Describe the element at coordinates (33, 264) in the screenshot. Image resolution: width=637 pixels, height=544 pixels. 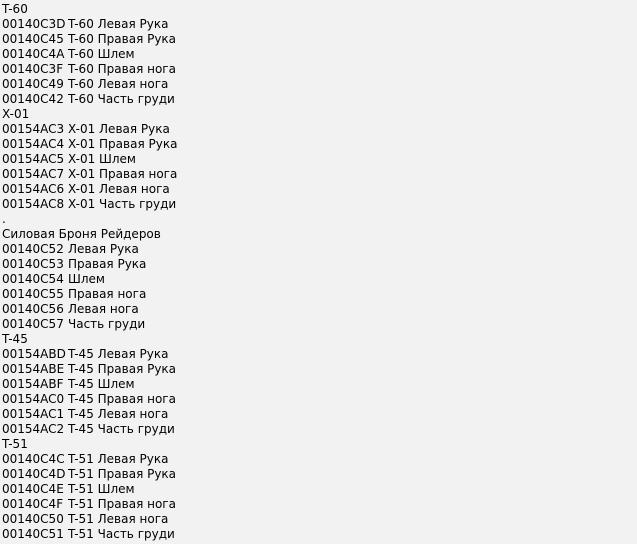
I see `item-form-id: 00140C53` at that location.